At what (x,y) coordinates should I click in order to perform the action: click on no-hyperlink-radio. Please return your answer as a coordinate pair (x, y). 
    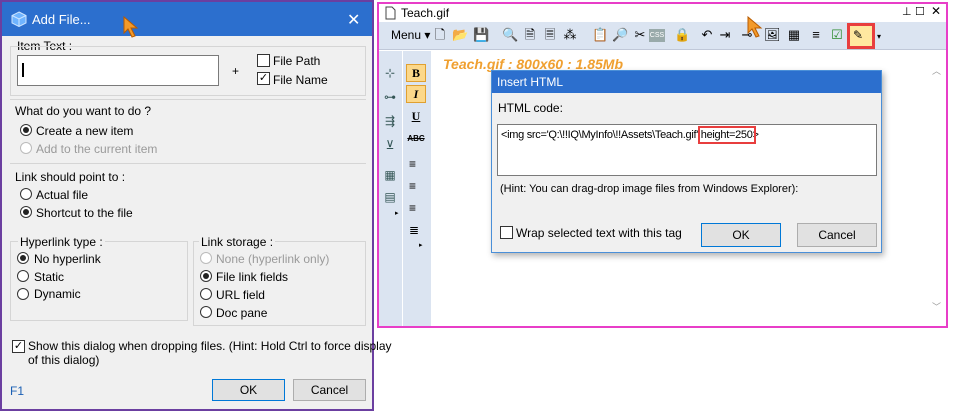
    Looking at the image, I should click on (23, 258).